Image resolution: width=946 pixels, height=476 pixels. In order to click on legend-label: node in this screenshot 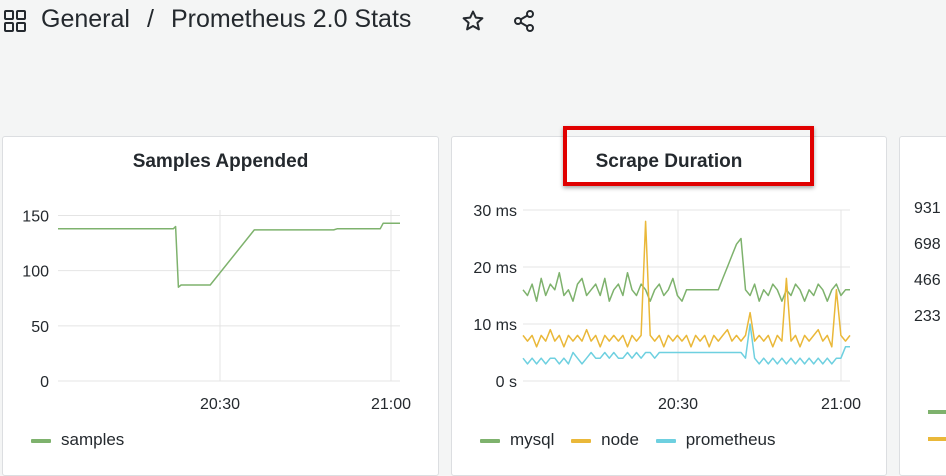, I will do `click(620, 439)`.